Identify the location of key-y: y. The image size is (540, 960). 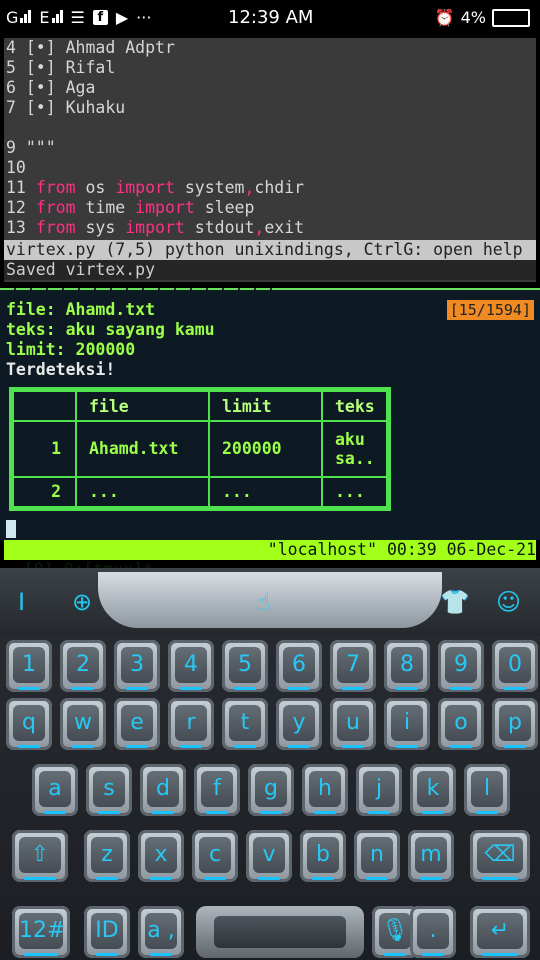
(299, 724).